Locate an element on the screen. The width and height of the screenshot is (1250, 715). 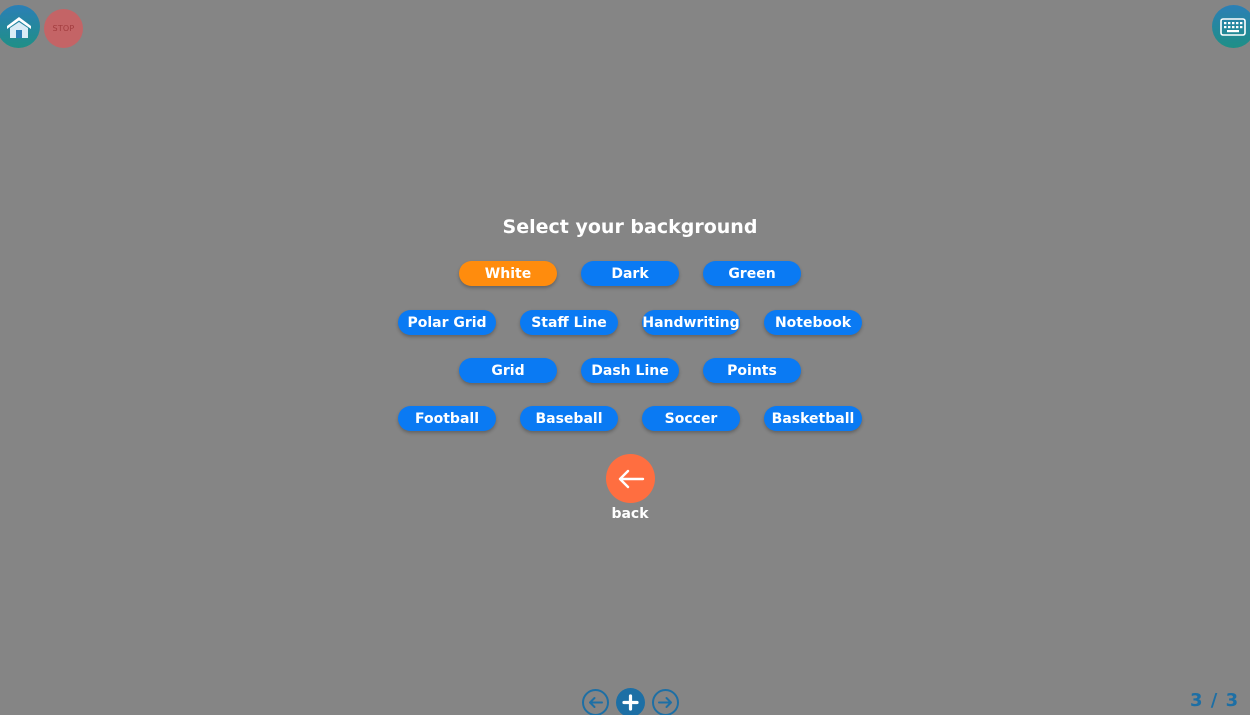
option-green: Green is located at coordinates (752, 273).